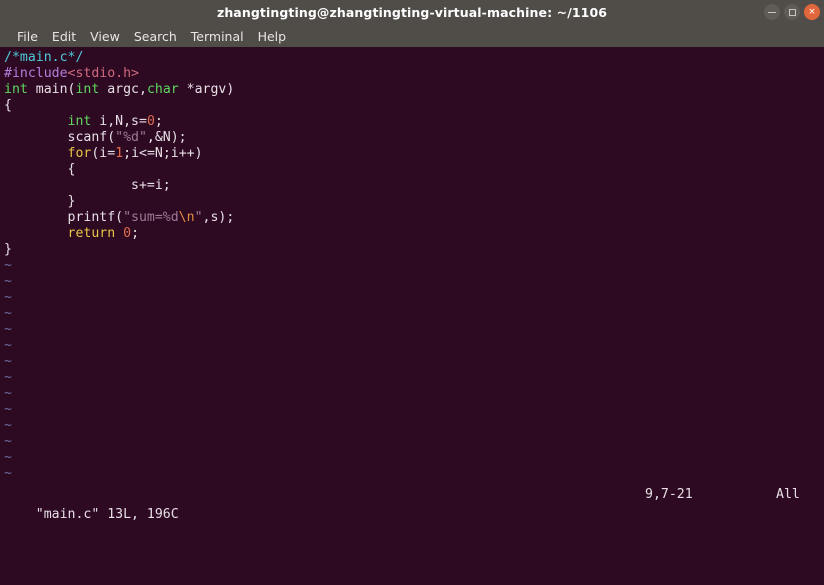 The width and height of the screenshot is (824, 585). Describe the element at coordinates (162, 89) in the screenshot. I see `code-token-type: char` at that location.